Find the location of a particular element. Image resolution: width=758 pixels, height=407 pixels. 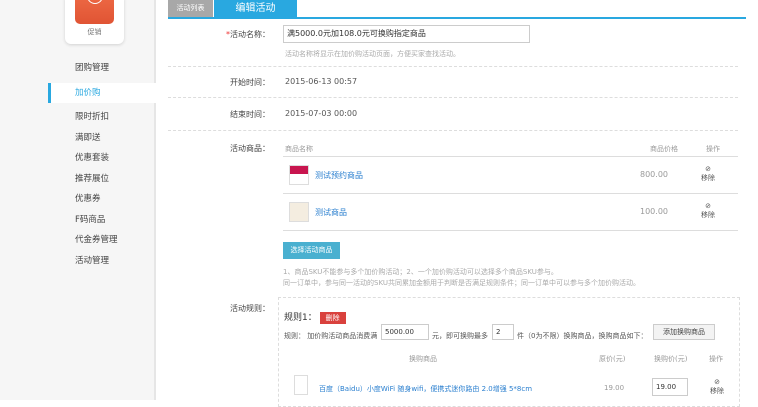

tab-bar: 活动列表 编辑活动 is located at coordinates (457, 9).